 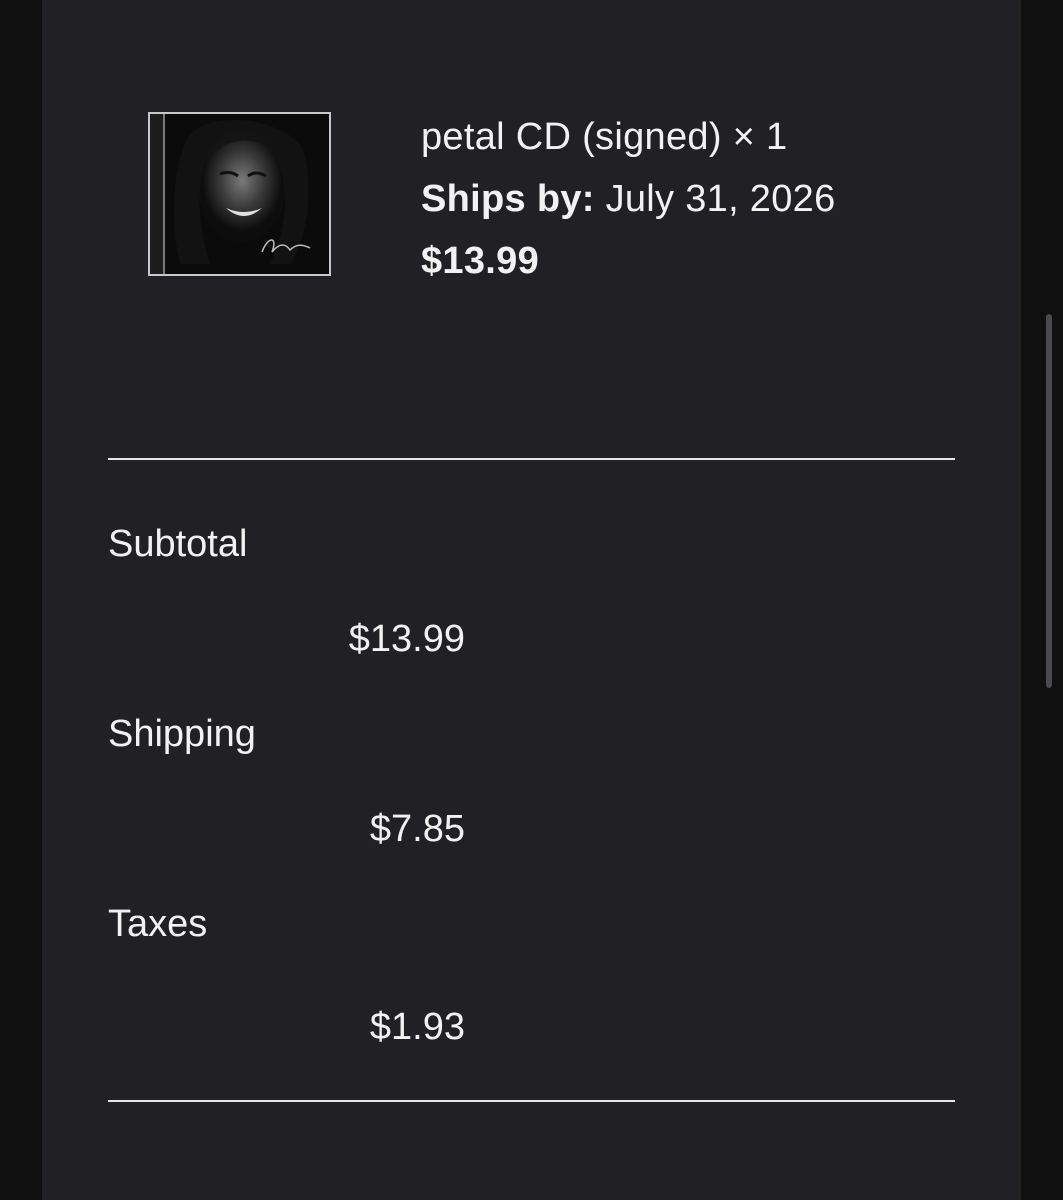 I want to click on subtotal-value: $13.99, so click(x=406, y=639).